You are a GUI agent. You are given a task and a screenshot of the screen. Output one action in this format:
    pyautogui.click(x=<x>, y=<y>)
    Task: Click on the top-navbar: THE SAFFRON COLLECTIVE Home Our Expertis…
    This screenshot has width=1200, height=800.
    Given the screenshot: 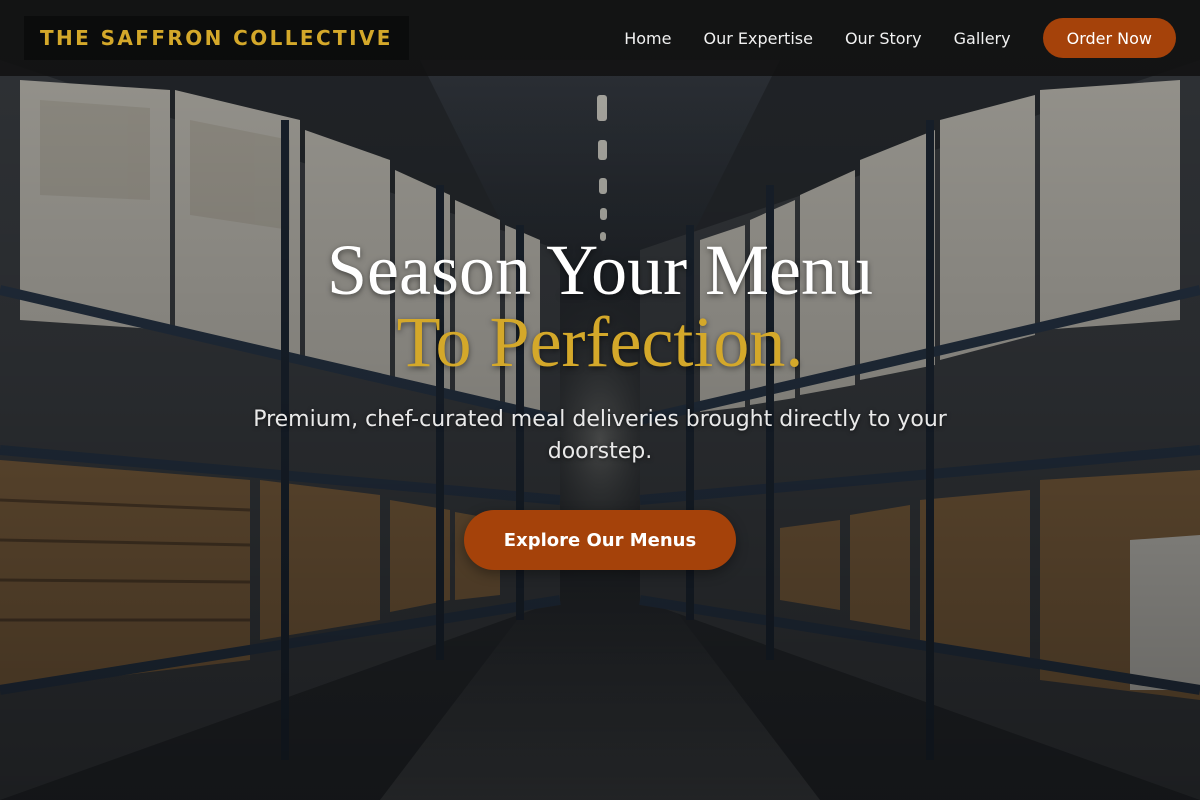 What is the action you would take?
    pyautogui.click(x=600, y=38)
    